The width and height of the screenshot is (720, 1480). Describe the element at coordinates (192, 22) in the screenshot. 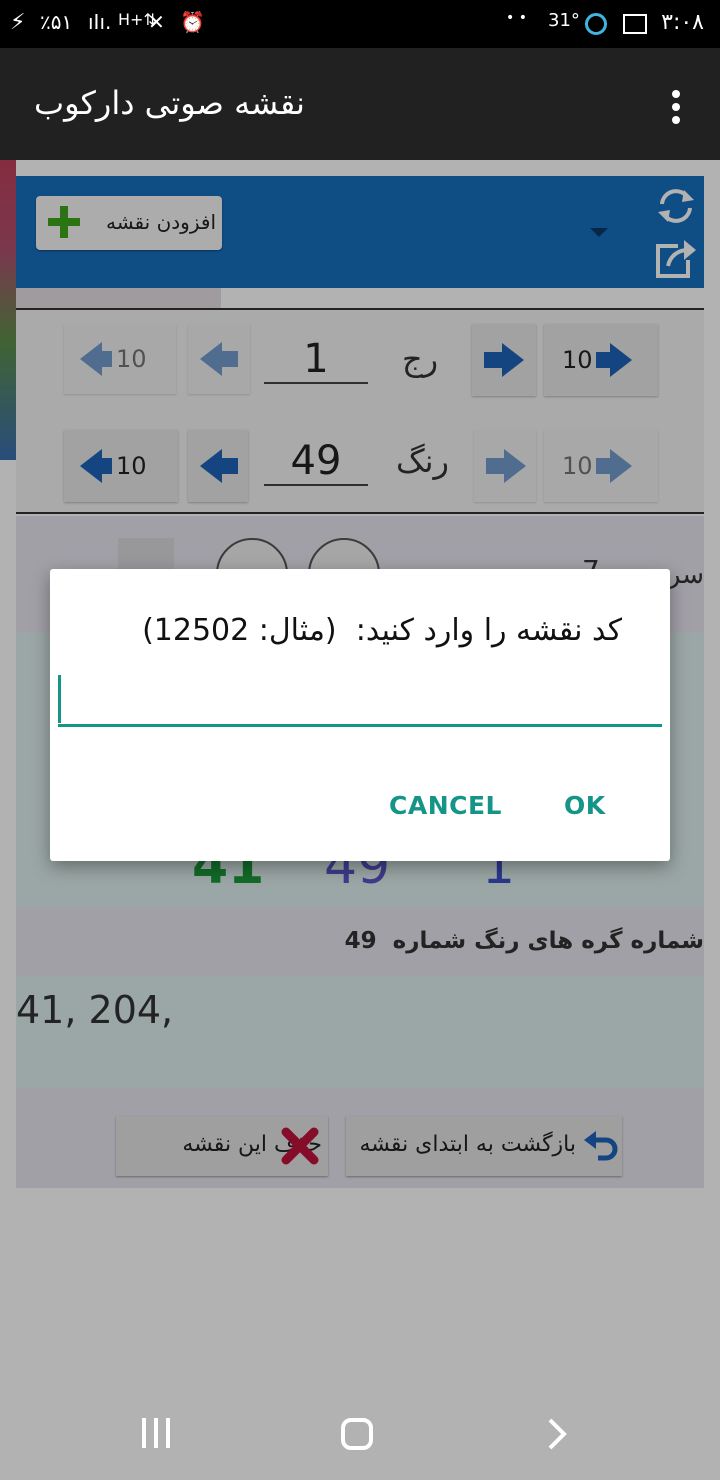

I see `alarm-icon: ⏰` at that location.